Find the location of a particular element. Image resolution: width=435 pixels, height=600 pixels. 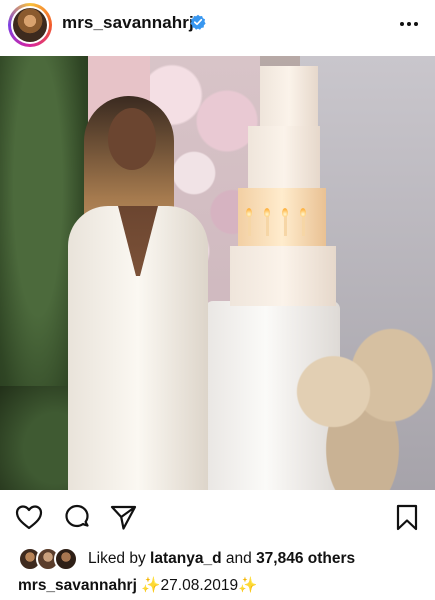

verified-badge-icon is located at coordinates (198, 22).